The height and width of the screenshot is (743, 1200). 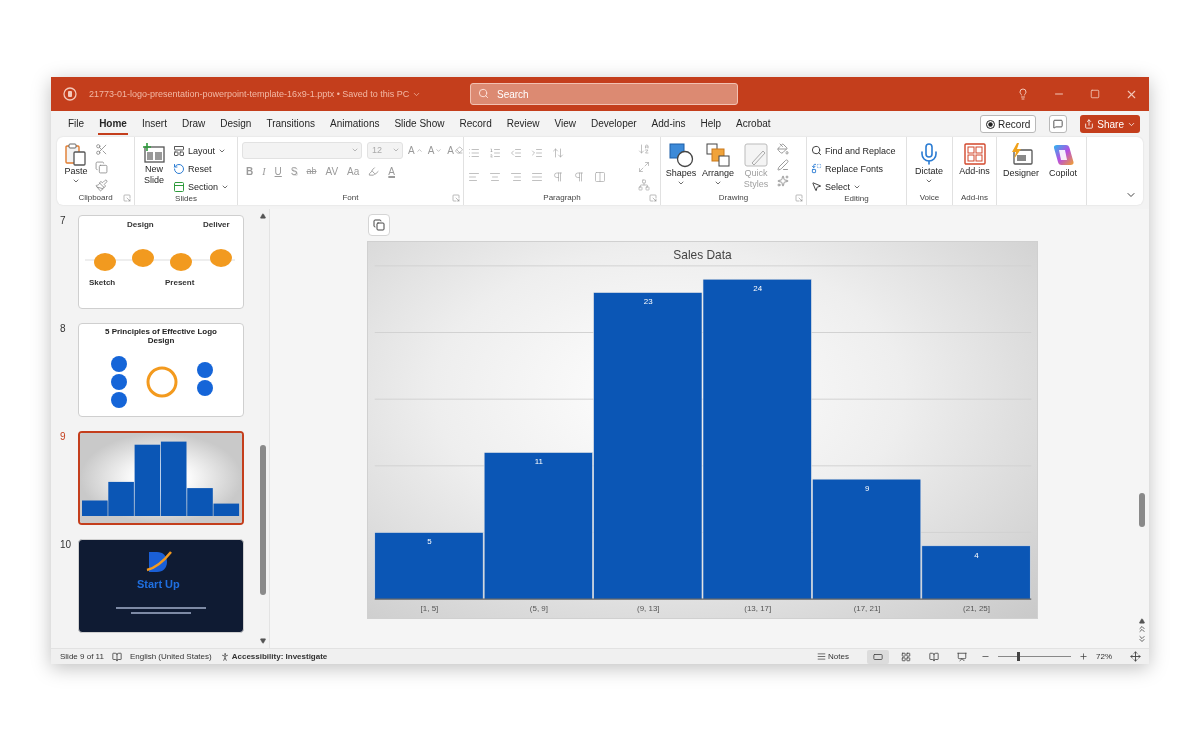 I want to click on ribbon-tab: Help, so click(x=711, y=124).